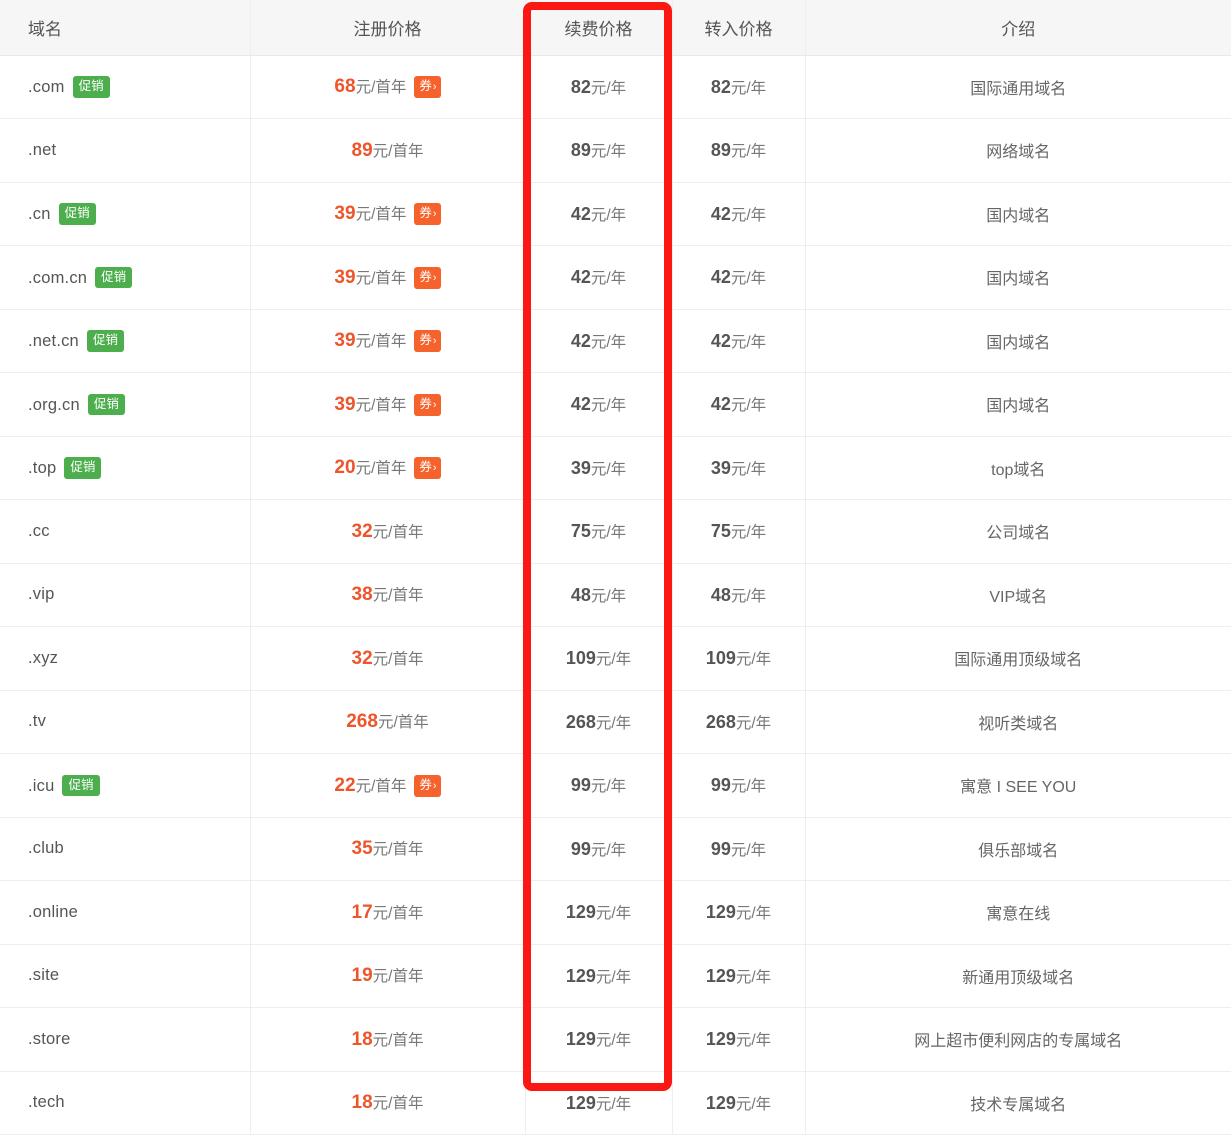  Describe the element at coordinates (599, 595) in the screenshot. I see `cell-renewal-price: 48元/年` at that location.